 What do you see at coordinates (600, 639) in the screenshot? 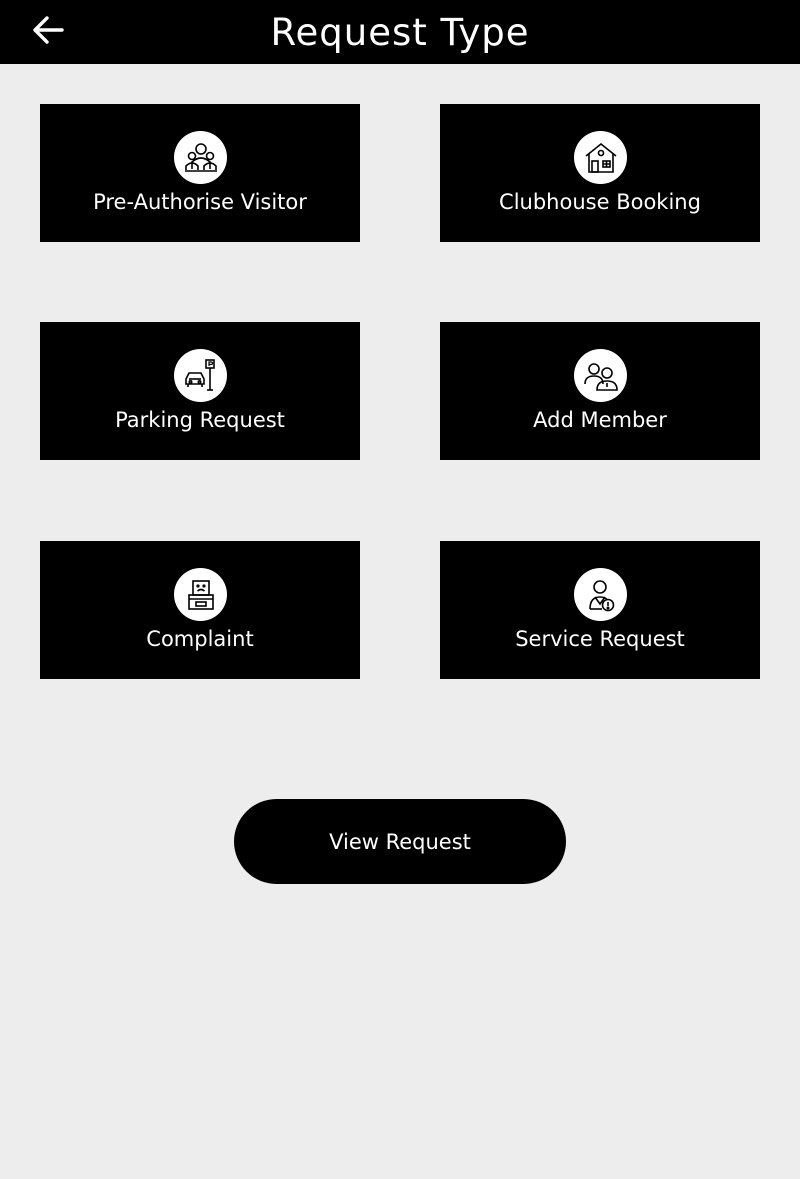
I see `tile-label: Service Request` at bounding box center [600, 639].